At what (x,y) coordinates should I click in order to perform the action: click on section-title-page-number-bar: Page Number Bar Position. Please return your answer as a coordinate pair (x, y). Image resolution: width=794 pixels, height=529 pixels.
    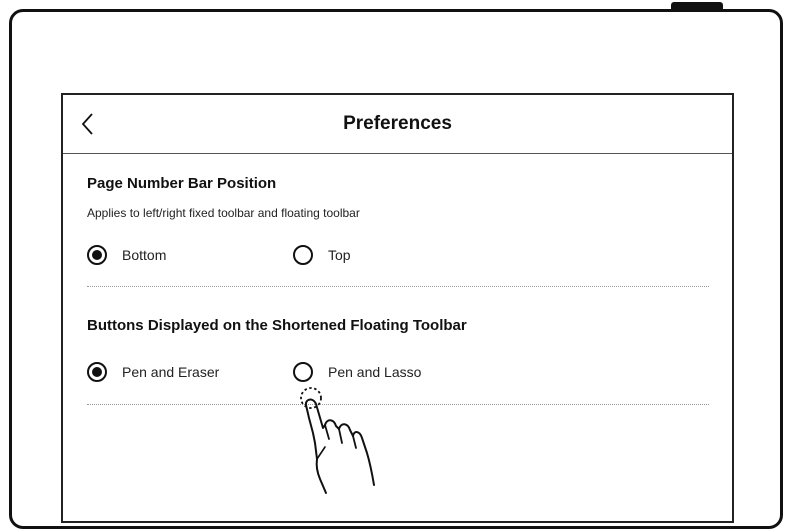
    Looking at the image, I should click on (182, 183).